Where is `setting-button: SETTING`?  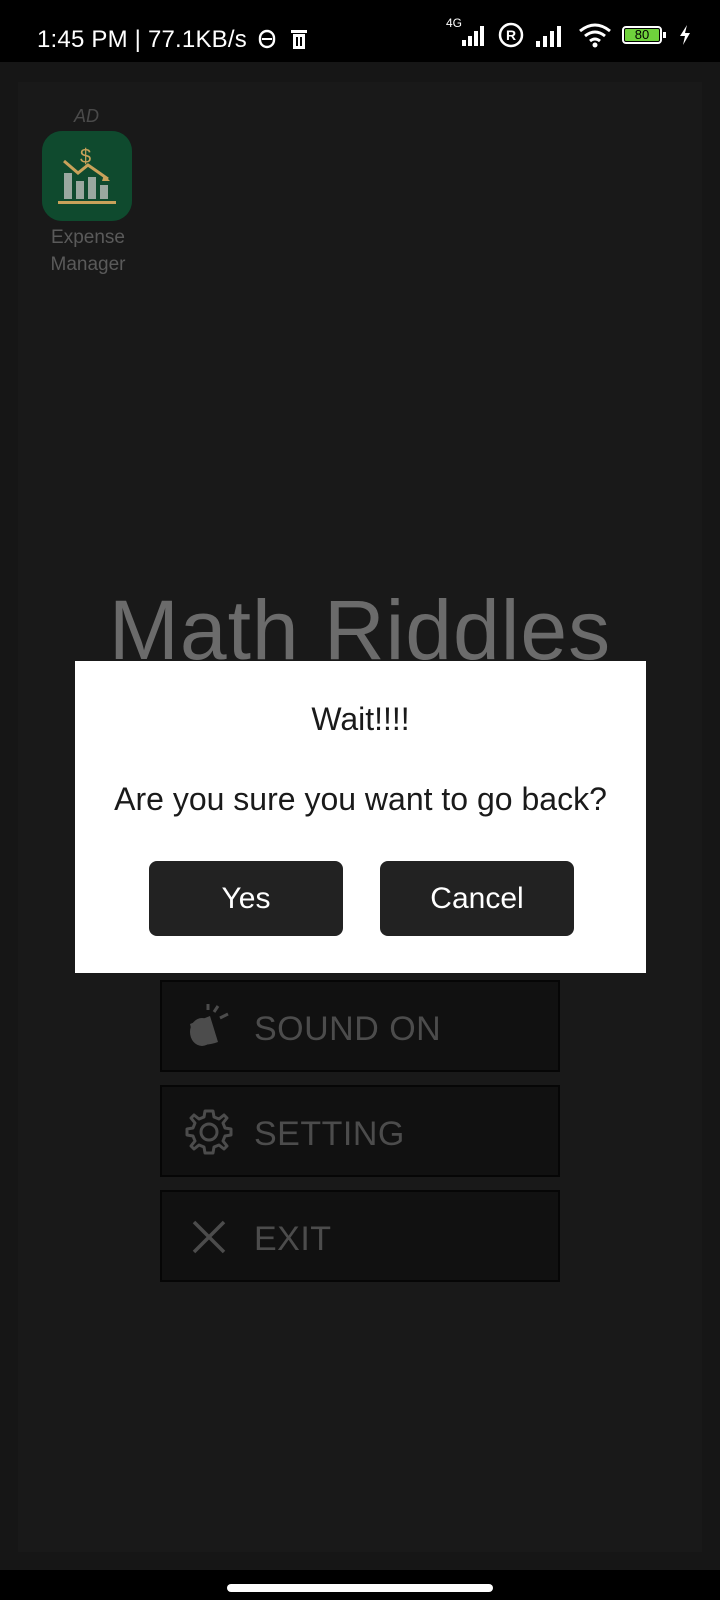
setting-button: SETTING is located at coordinates (360, 1131).